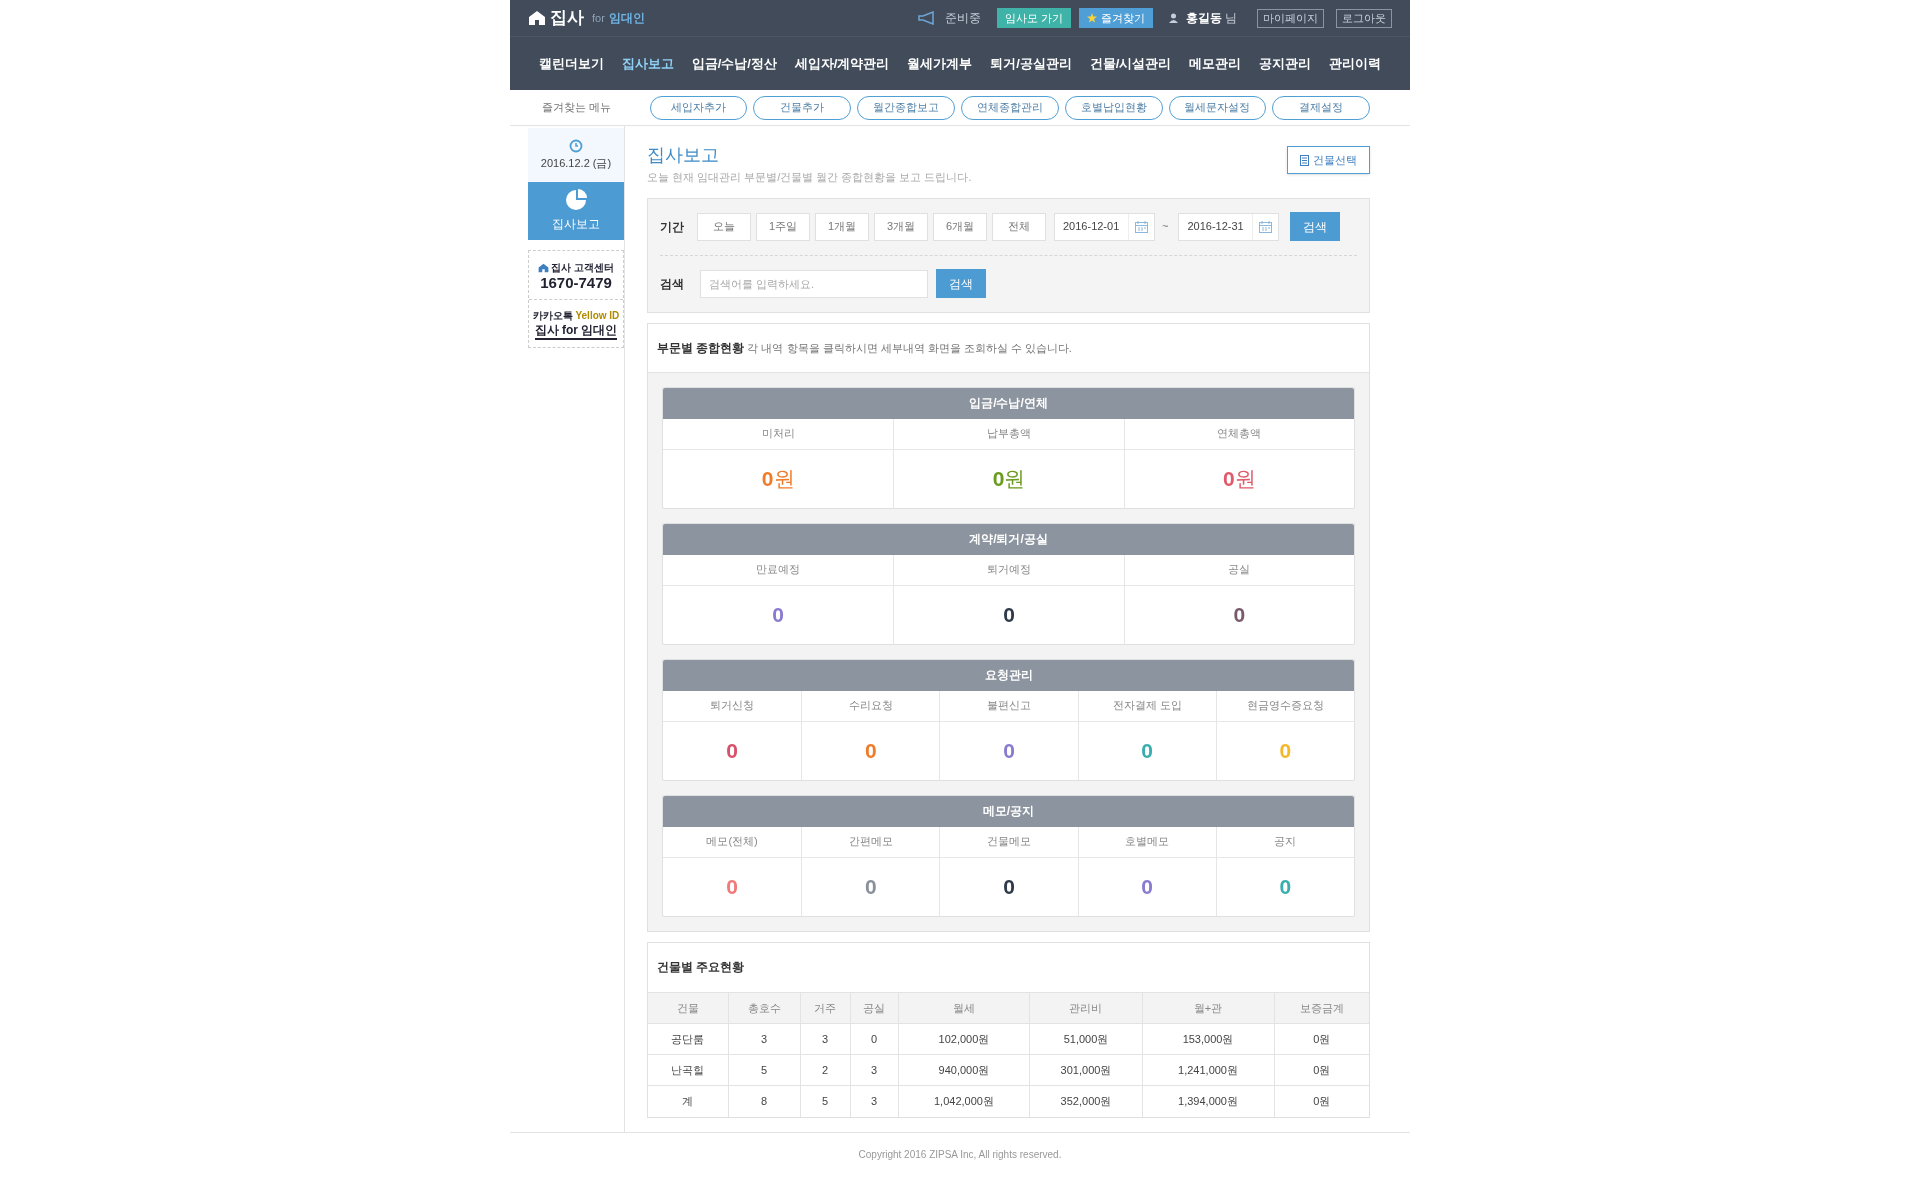 This screenshot has height=1192, width=1920. Describe the element at coordinates (1354, 63) in the screenshot. I see `nav-tab: 관리이력` at that location.